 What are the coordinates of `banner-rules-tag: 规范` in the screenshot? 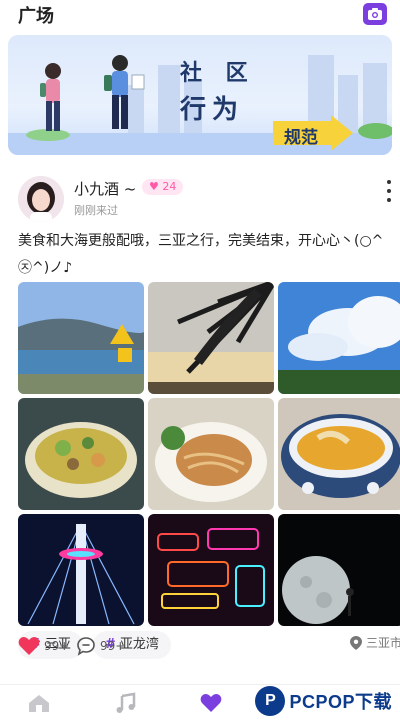 It's located at (313, 133).